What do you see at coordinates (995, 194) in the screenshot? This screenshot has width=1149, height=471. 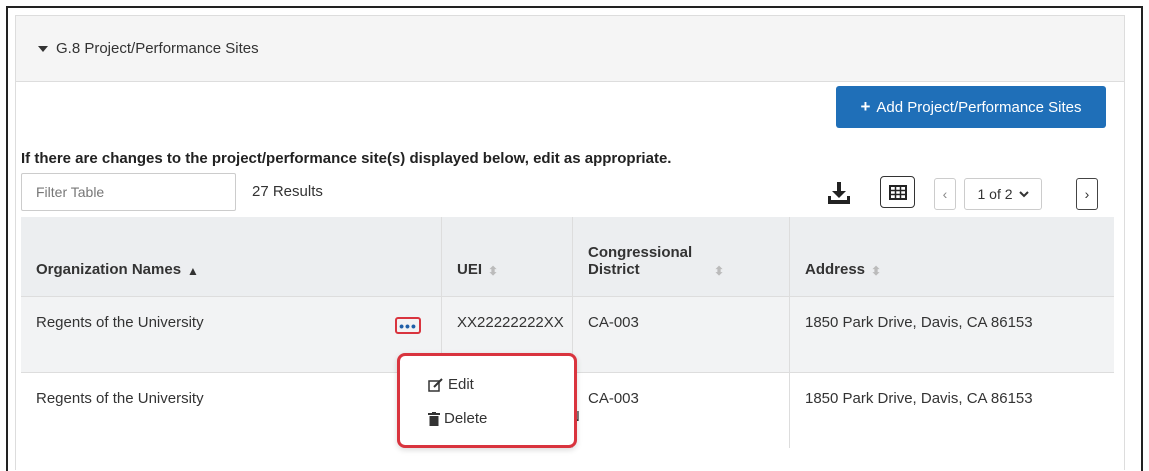 I see `page-indicator: 1 of 2` at bounding box center [995, 194].